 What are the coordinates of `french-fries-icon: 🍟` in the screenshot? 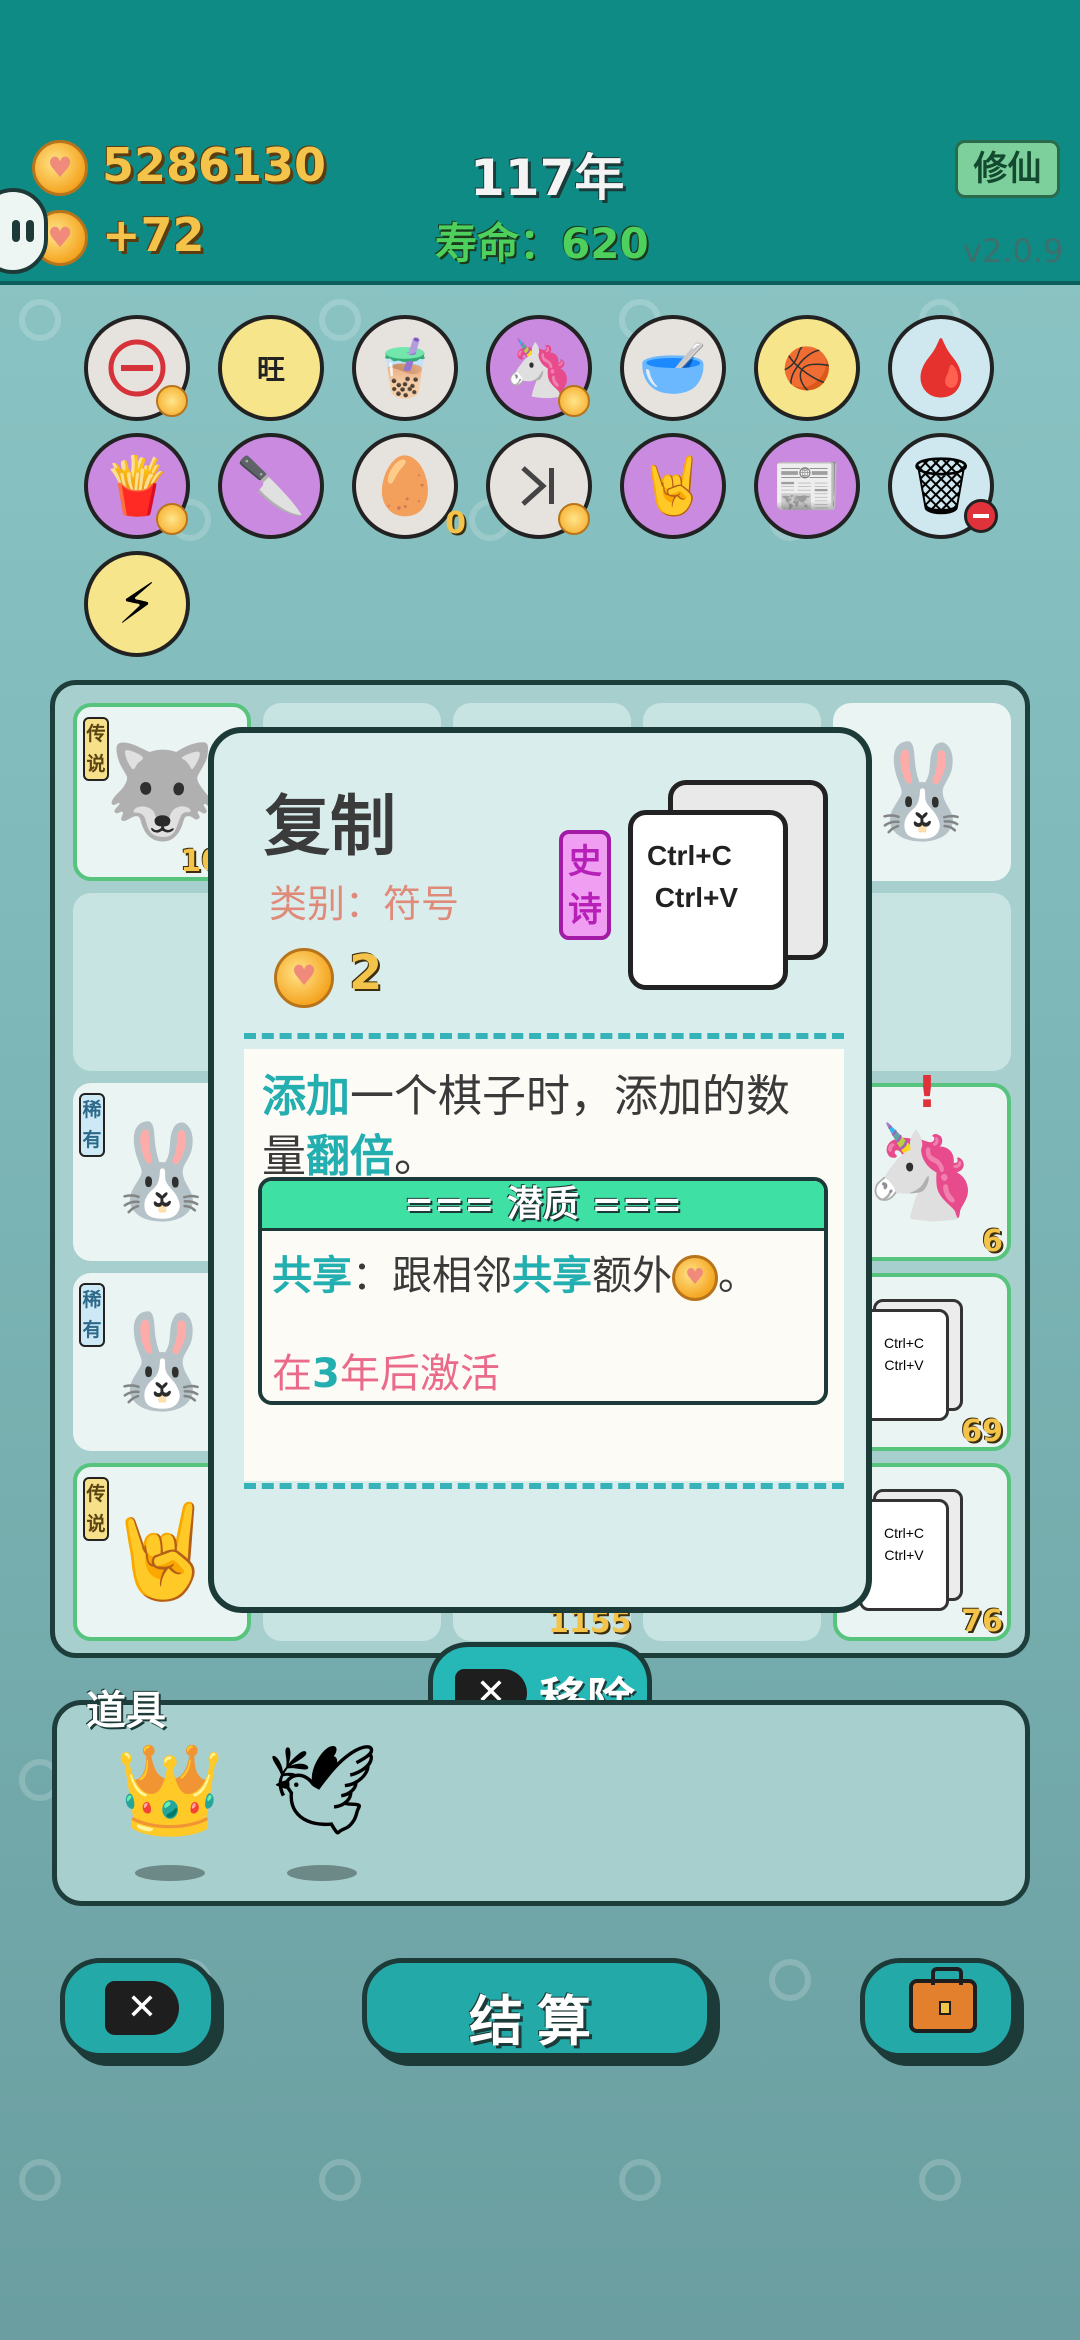 It's located at (137, 486).